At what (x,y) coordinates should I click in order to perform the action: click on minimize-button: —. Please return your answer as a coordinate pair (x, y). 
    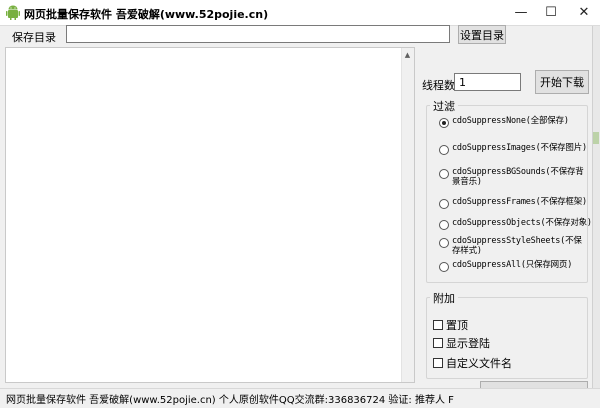
    Looking at the image, I should click on (521, 12).